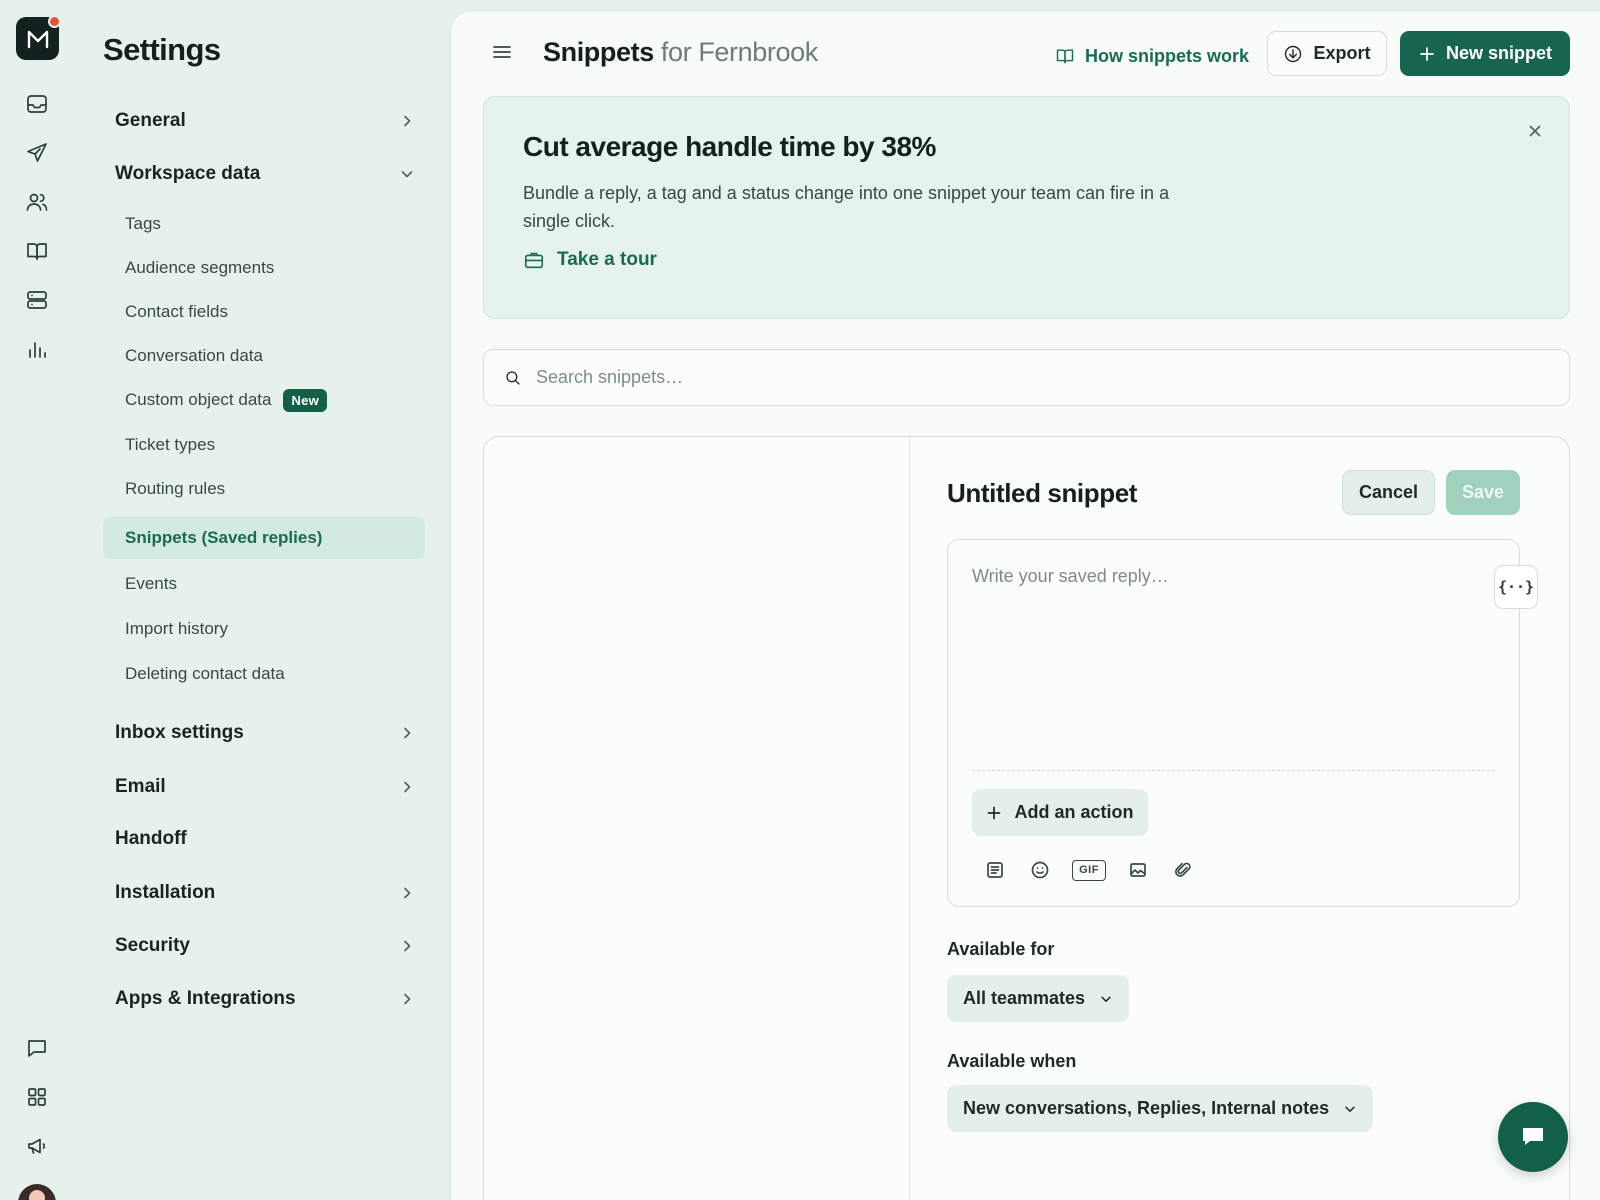 The image size is (1600, 1200). Describe the element at coordinates (264, 445) in the screenshot. I see `sidebar-item-ticket-types: Ticket types` at that location.